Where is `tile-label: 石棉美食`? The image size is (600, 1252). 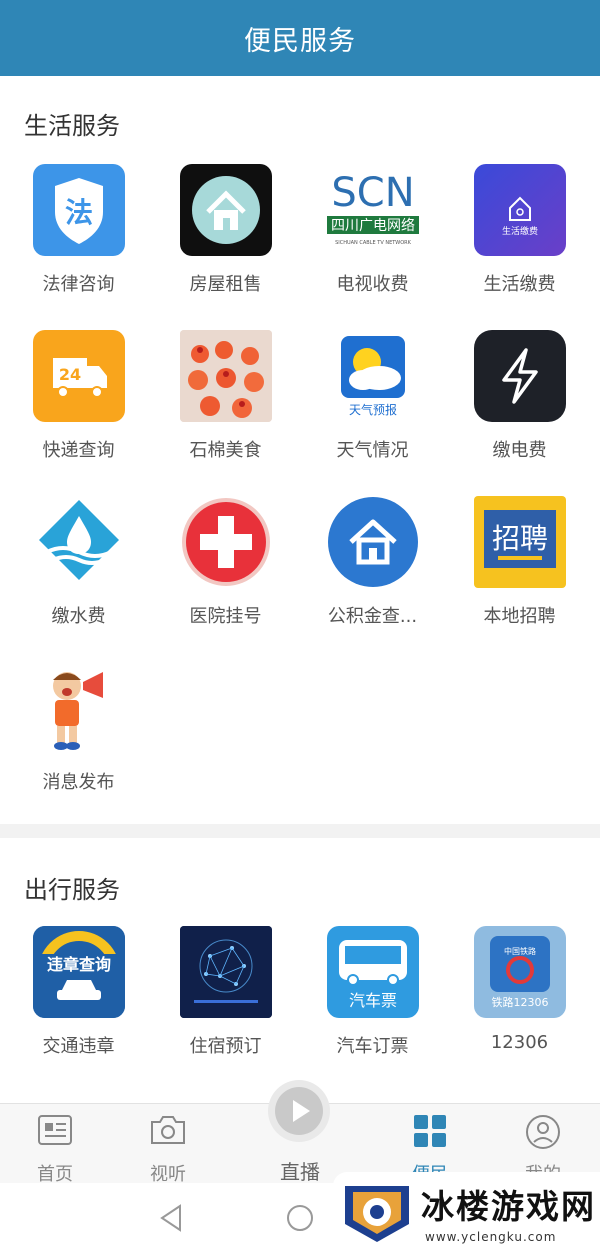
tile-label: 石棉美食 is located at coordinates (225, 450).